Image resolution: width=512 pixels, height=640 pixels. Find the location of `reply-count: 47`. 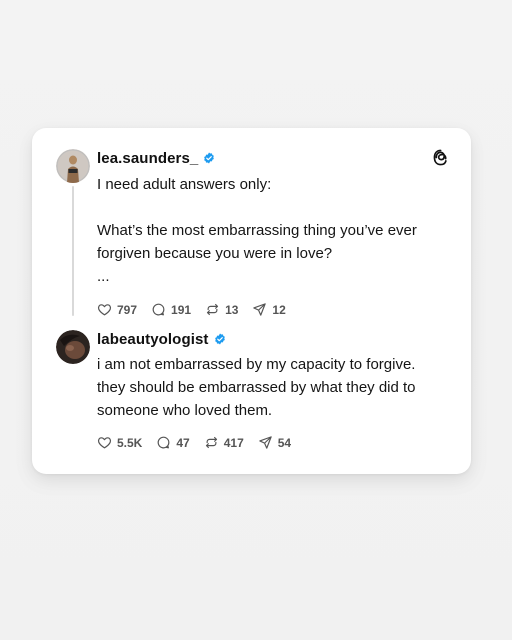

reply-count: 47 is located at coordinates (183, 442).